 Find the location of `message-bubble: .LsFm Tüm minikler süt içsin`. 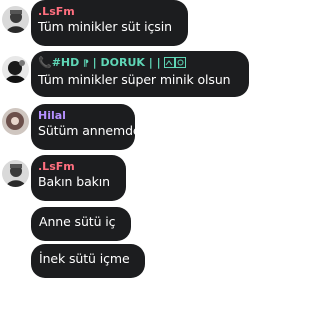

message-bubble: .LsFm Tüm minikler süt içsin is located at coordinates (109, 23).